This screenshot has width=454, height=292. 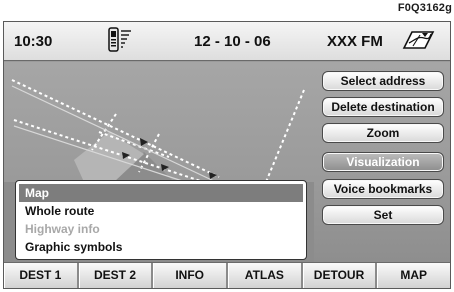 I want to click on select-address-button: Select address, so click(x=383, y=81).